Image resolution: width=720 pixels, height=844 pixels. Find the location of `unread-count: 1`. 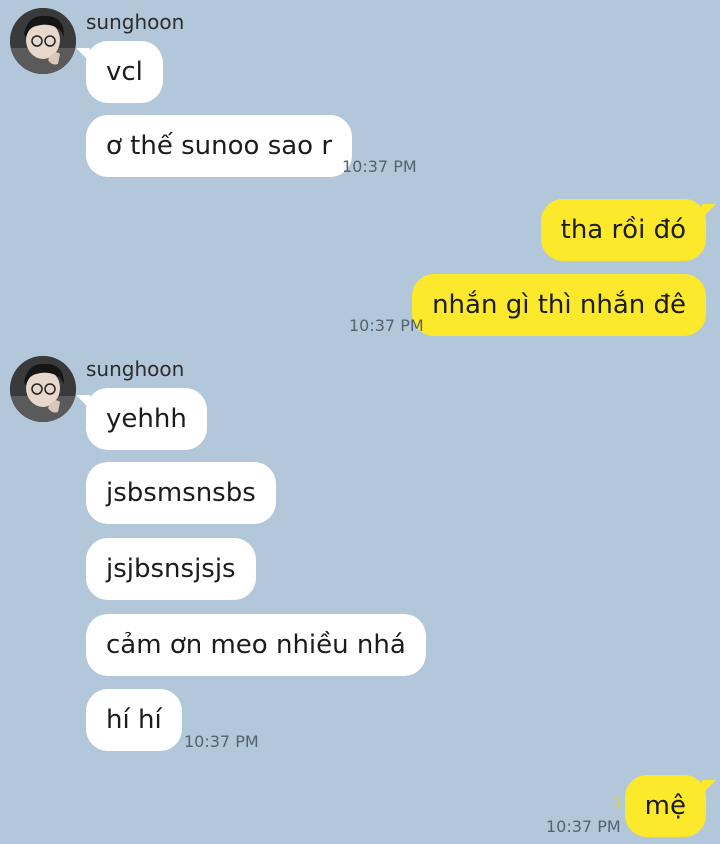

unread-count: 1 is located at coordinates (618, 803).